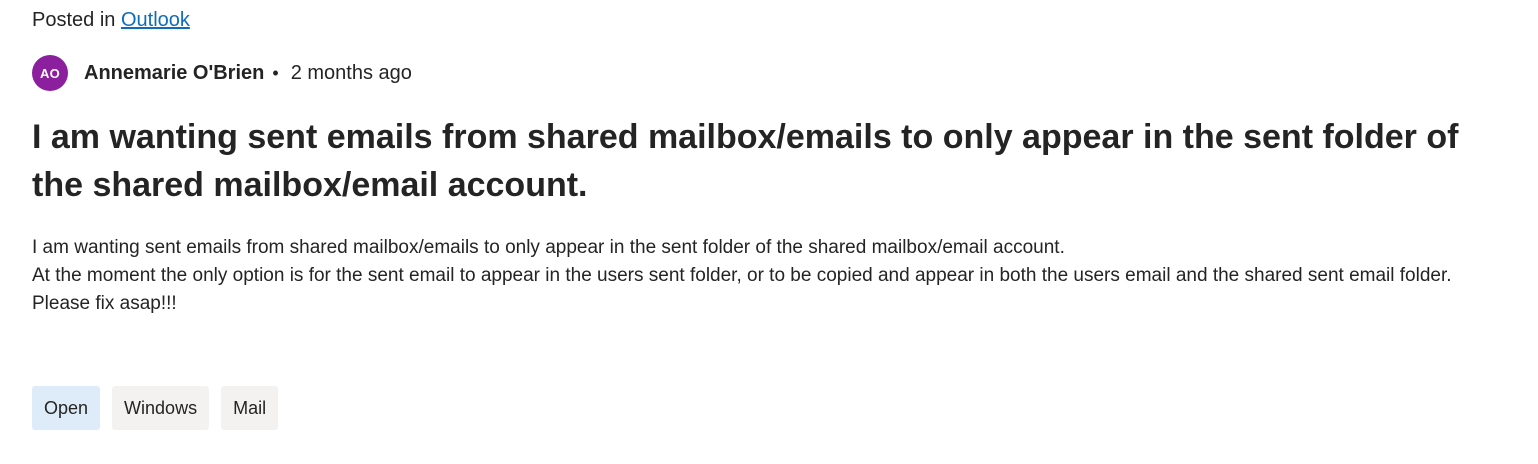 The width and height of the screenshot is (1538, 464). What do you see at coordinates (161, 408) in the screenshot?
I see `tag-windows: Windows` at bounding box center [161, 408].